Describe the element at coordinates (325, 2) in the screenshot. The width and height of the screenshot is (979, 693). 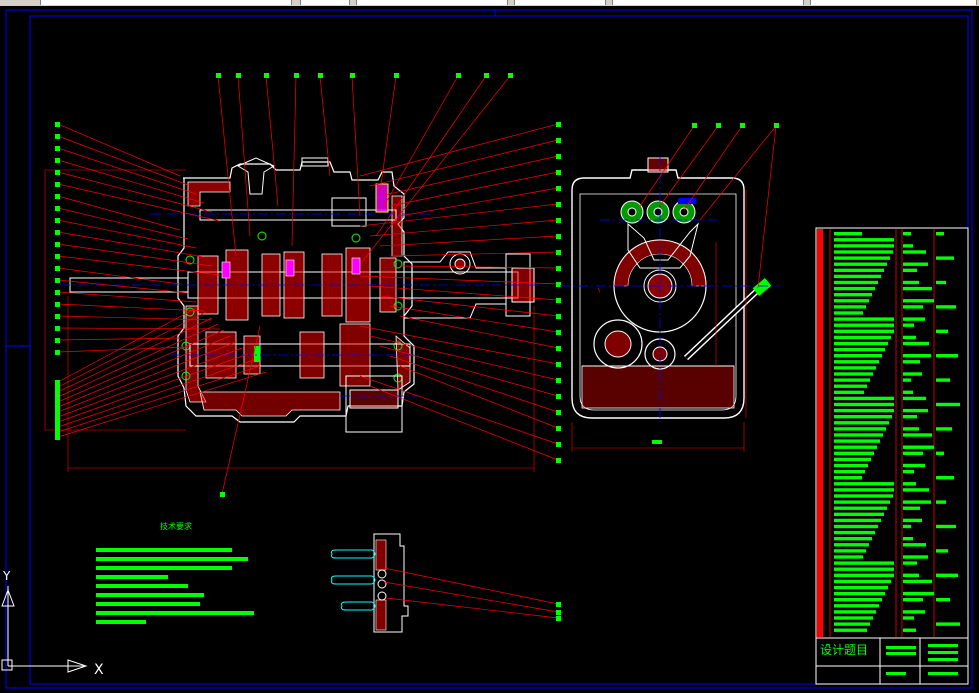
I see `color-dropdown` at that location.